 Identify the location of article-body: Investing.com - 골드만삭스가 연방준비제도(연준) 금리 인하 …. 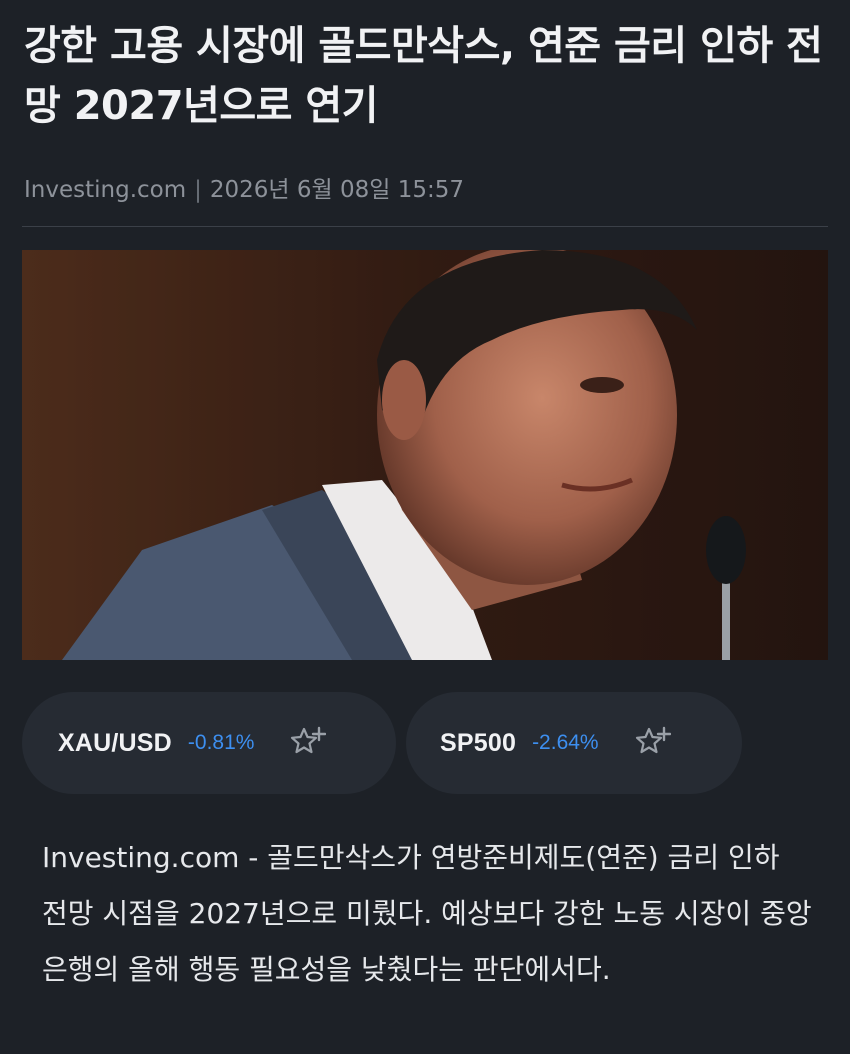
(427, 913).